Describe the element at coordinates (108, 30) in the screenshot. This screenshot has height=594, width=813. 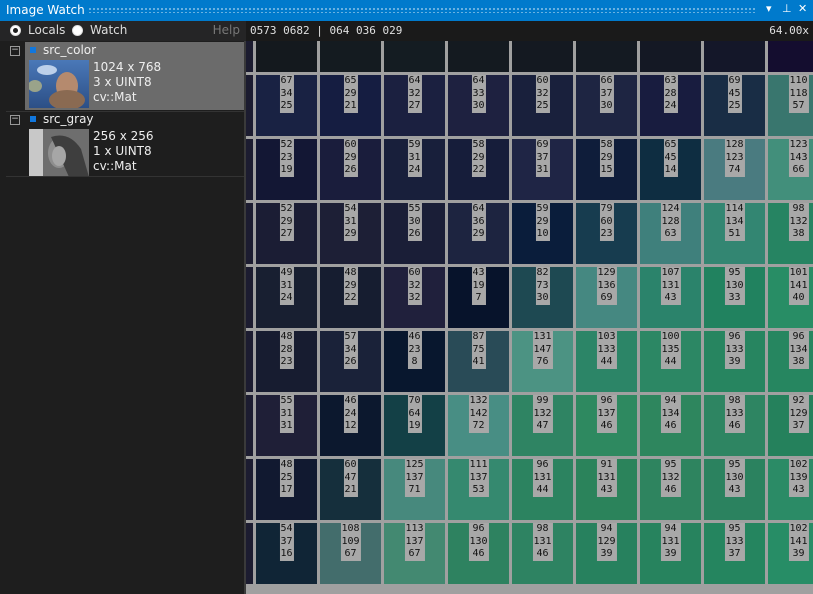
I see `watch-label: Watch` at that location.